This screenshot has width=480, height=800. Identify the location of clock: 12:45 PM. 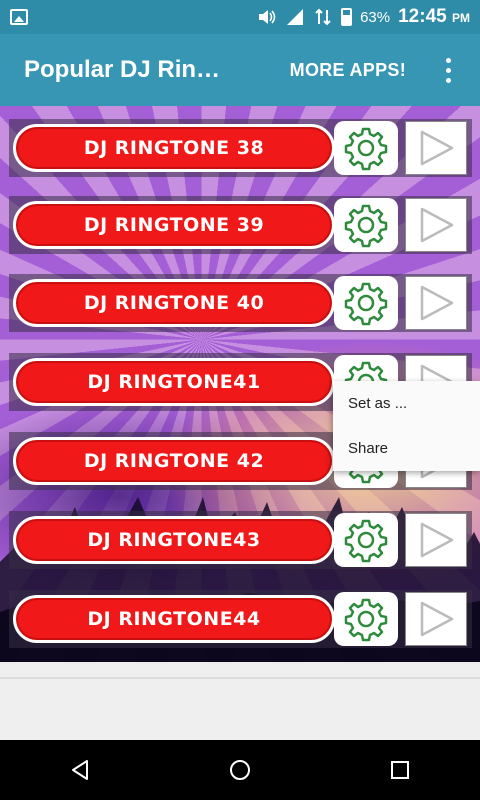
(434, 17).